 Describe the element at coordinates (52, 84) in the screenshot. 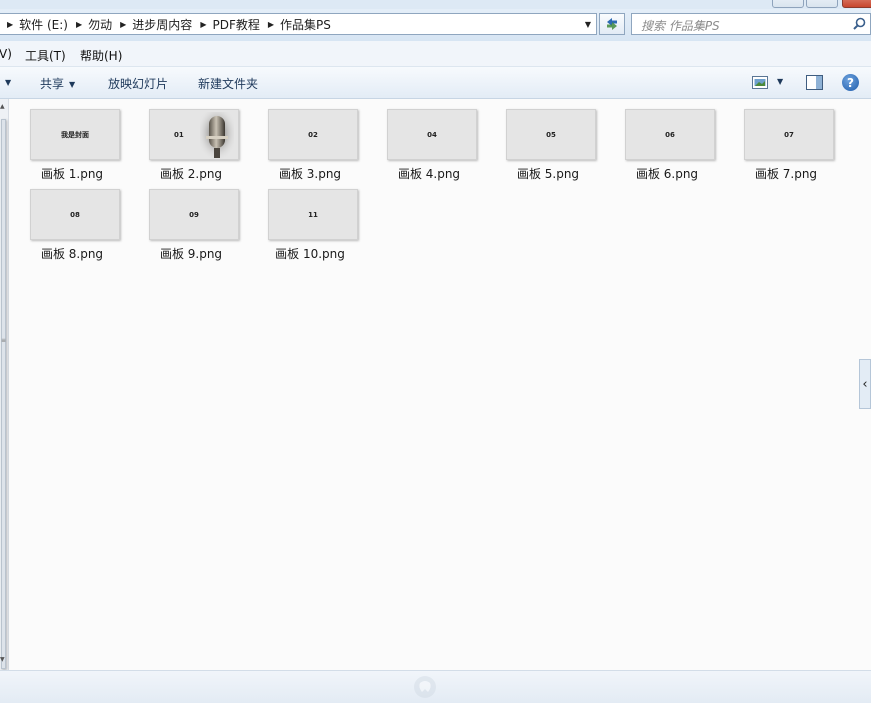

I see `share-label: 共享` at that location.